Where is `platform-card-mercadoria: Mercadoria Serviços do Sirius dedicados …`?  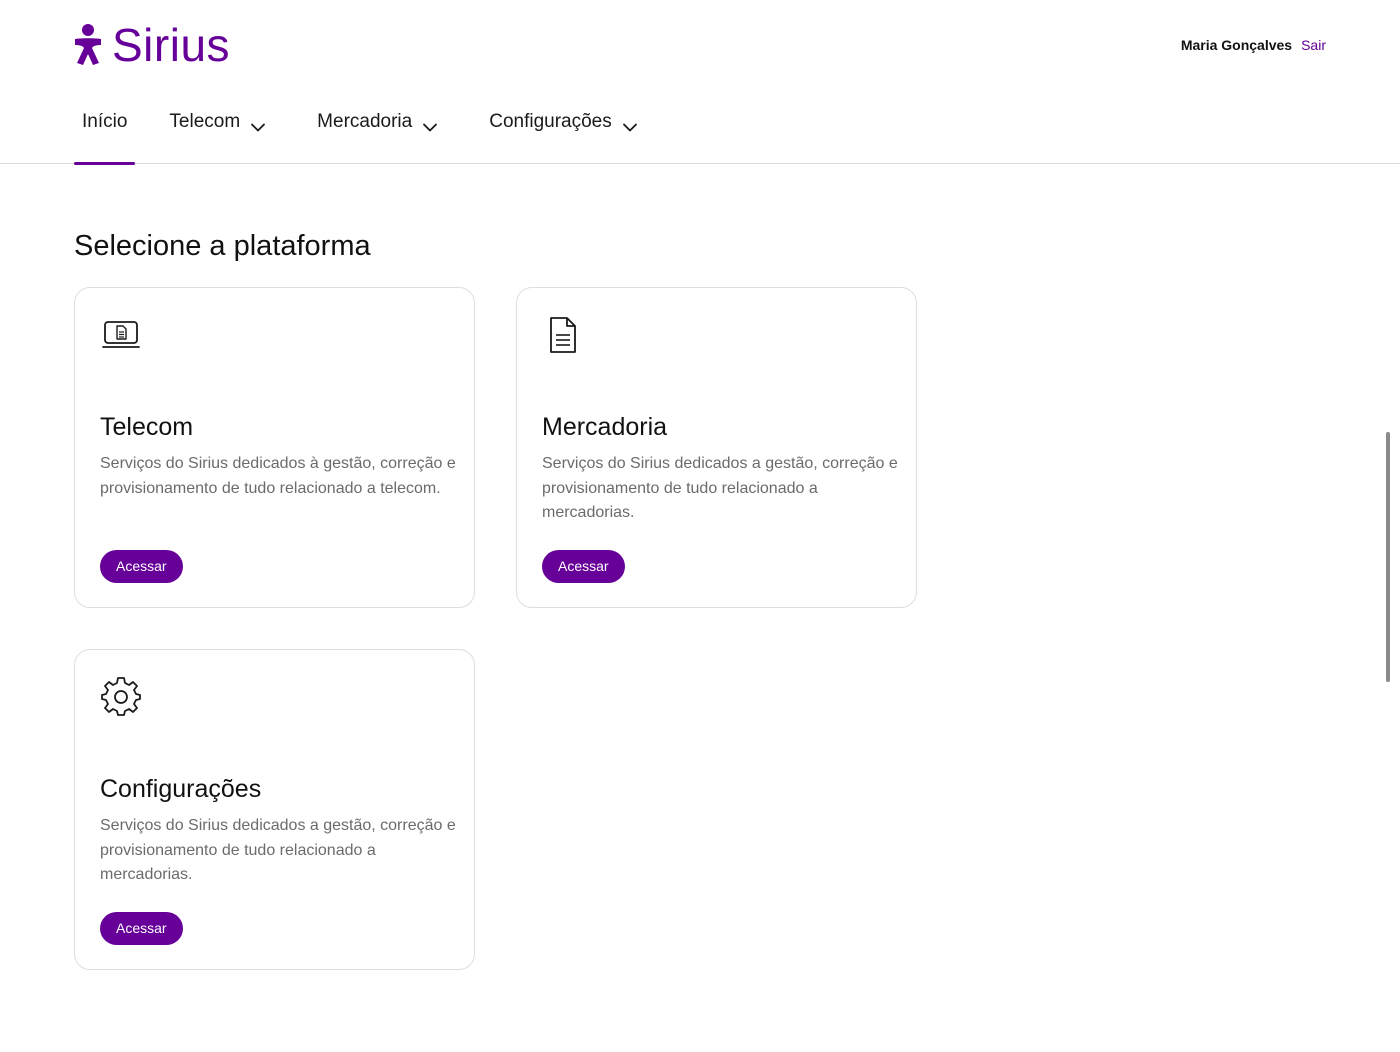 platform-card-mercadoria: Mercadoria Serviços do Sirius dedicados … is located at coordinates (716, 447).